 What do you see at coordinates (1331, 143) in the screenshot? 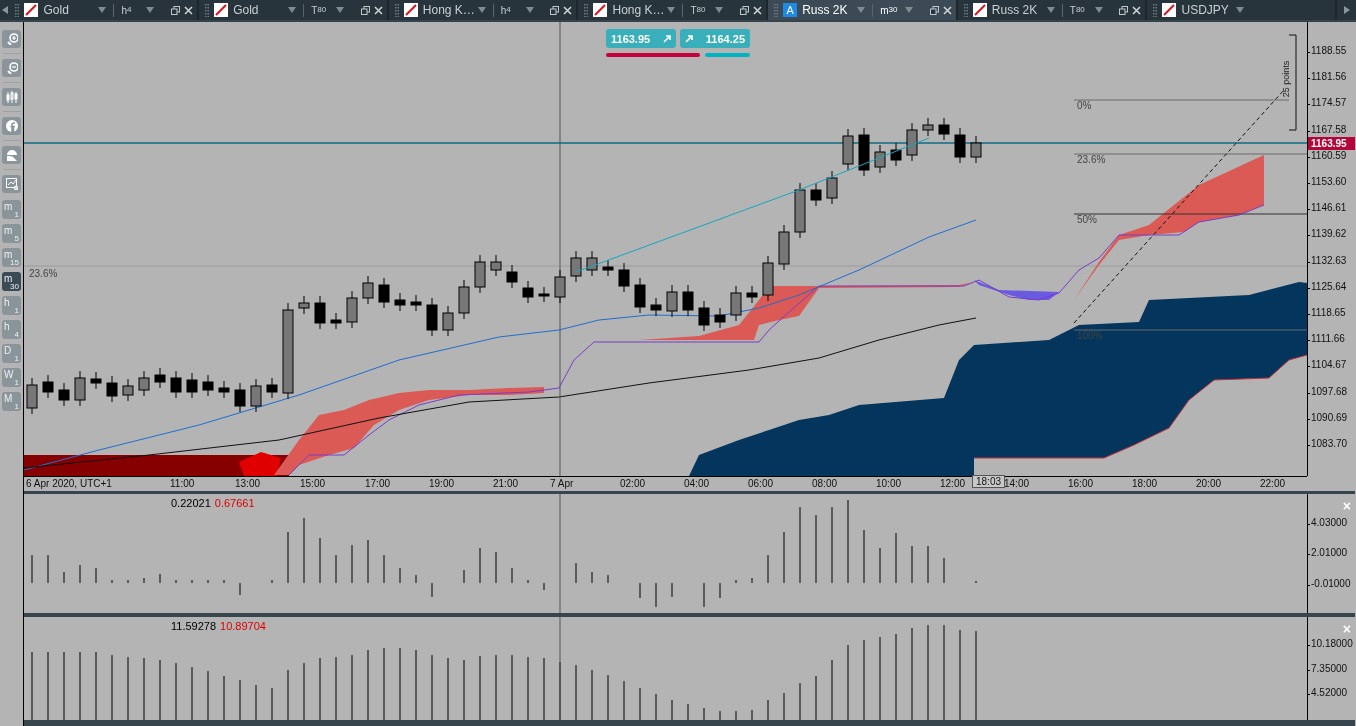
I see `current-price-label: 1163.95` at bounding box center [1331, 143].